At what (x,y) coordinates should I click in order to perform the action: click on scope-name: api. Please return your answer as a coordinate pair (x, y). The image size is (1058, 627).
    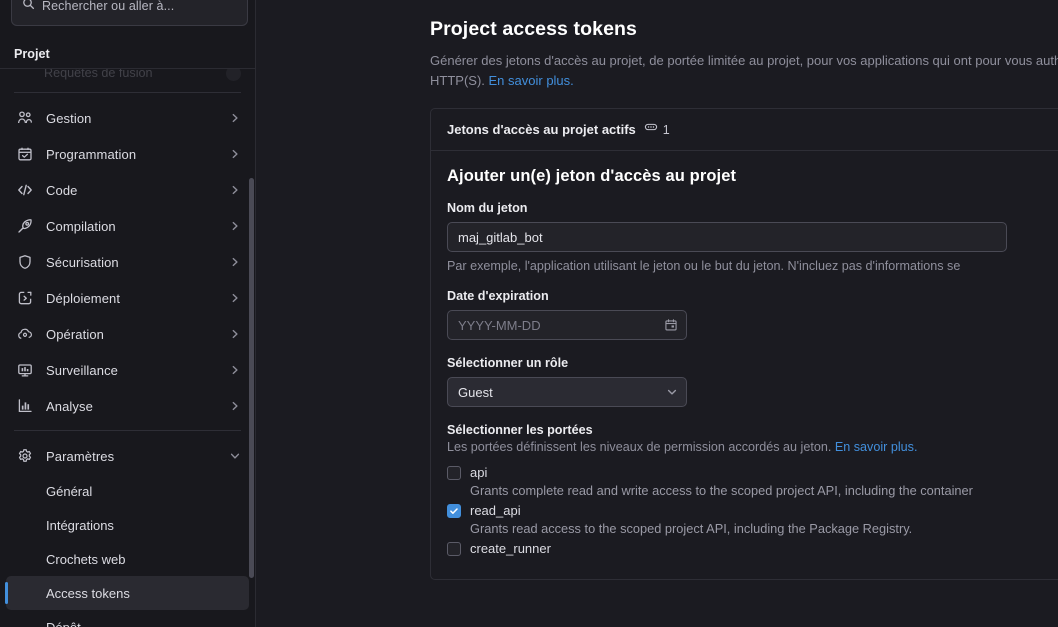
    Looking at the image, I should click on (479, 472).